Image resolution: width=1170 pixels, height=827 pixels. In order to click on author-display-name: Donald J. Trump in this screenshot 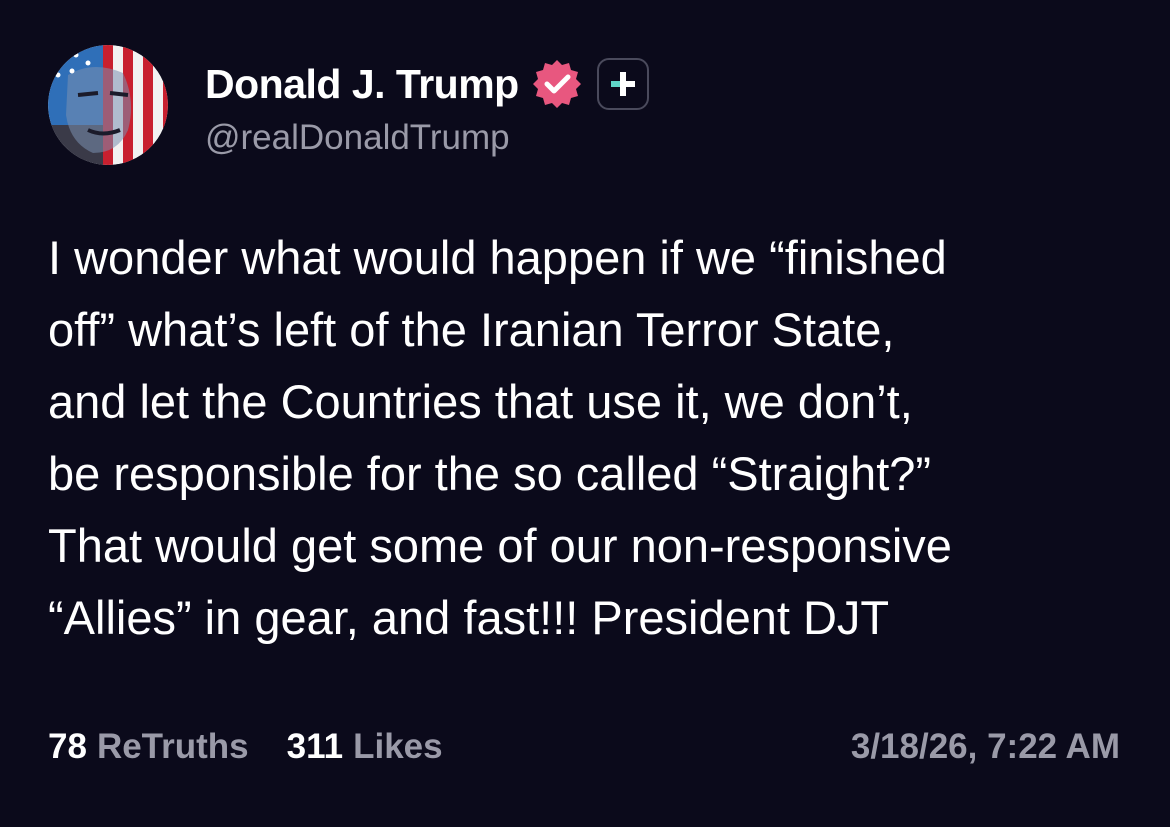, I will do `click(362, 84)`.